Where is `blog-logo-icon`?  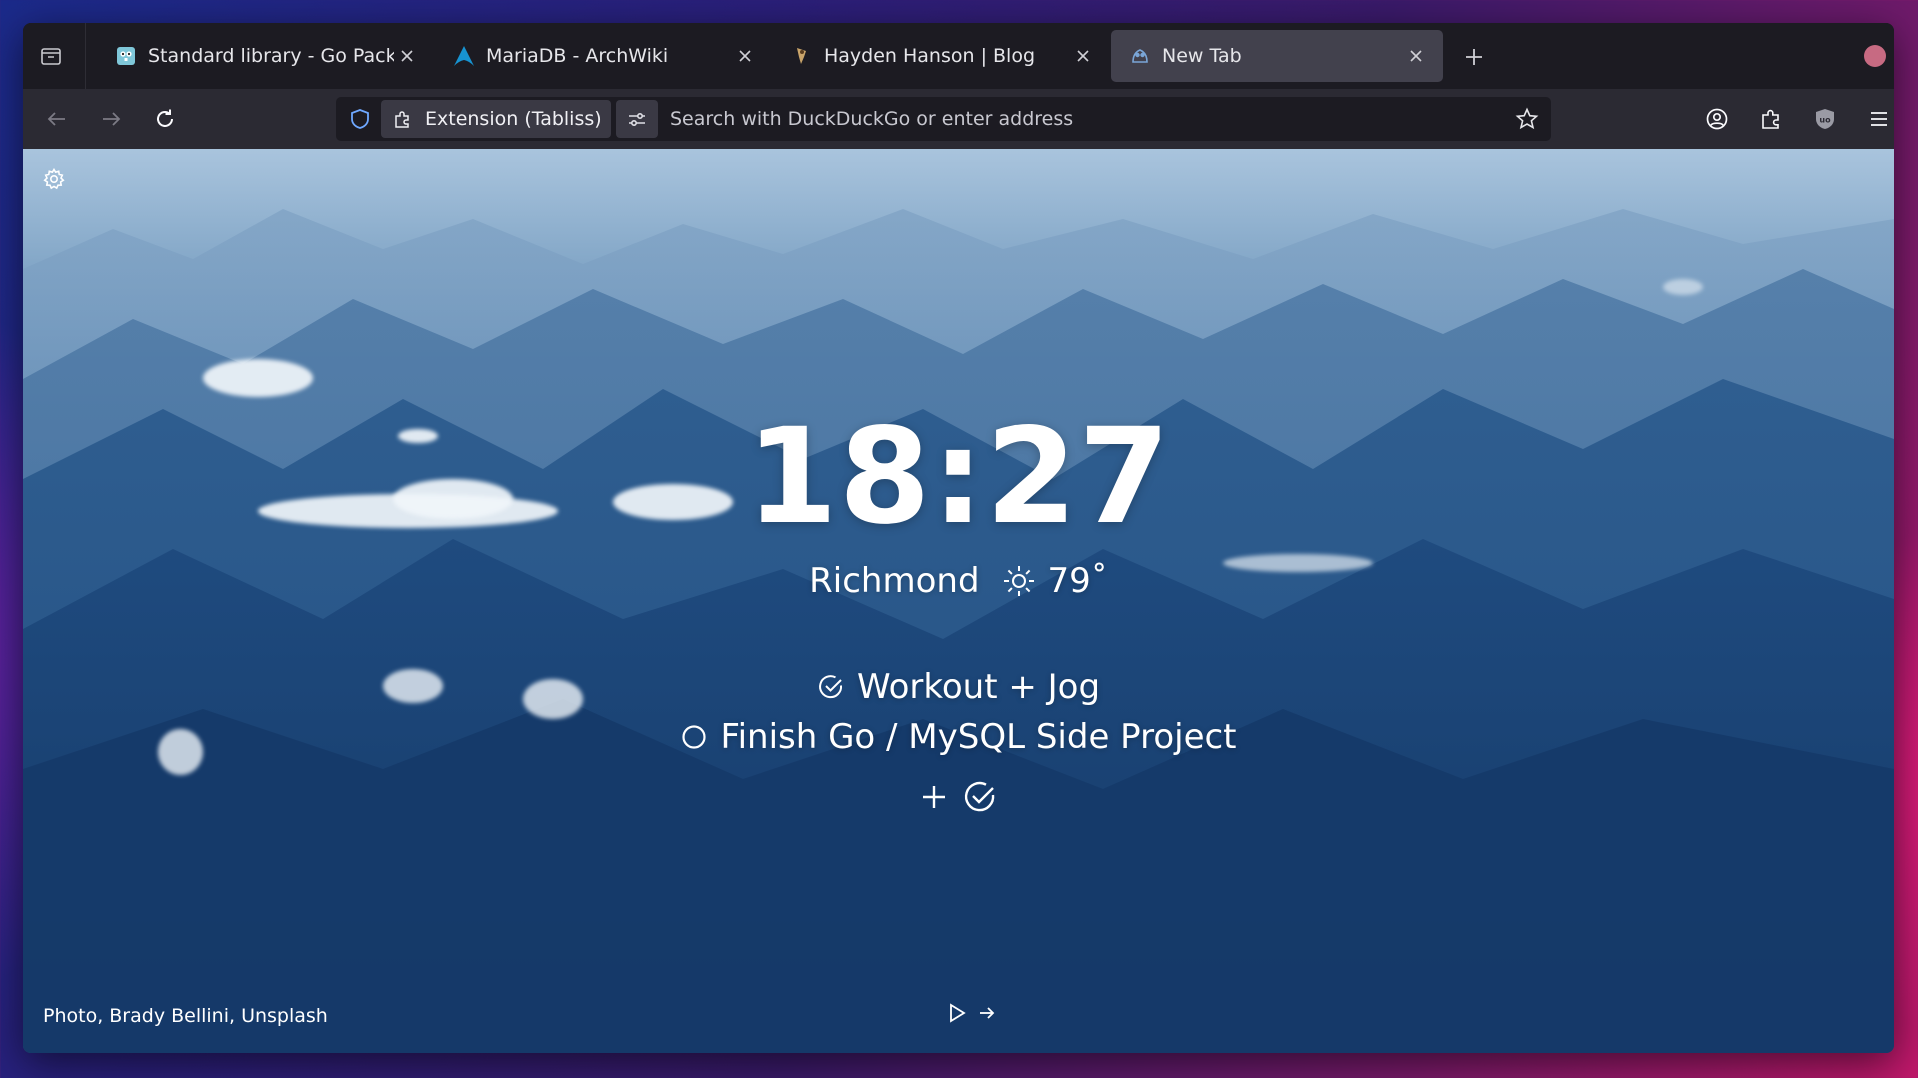
blog-logo-icon is located at coordinates (802, 56).